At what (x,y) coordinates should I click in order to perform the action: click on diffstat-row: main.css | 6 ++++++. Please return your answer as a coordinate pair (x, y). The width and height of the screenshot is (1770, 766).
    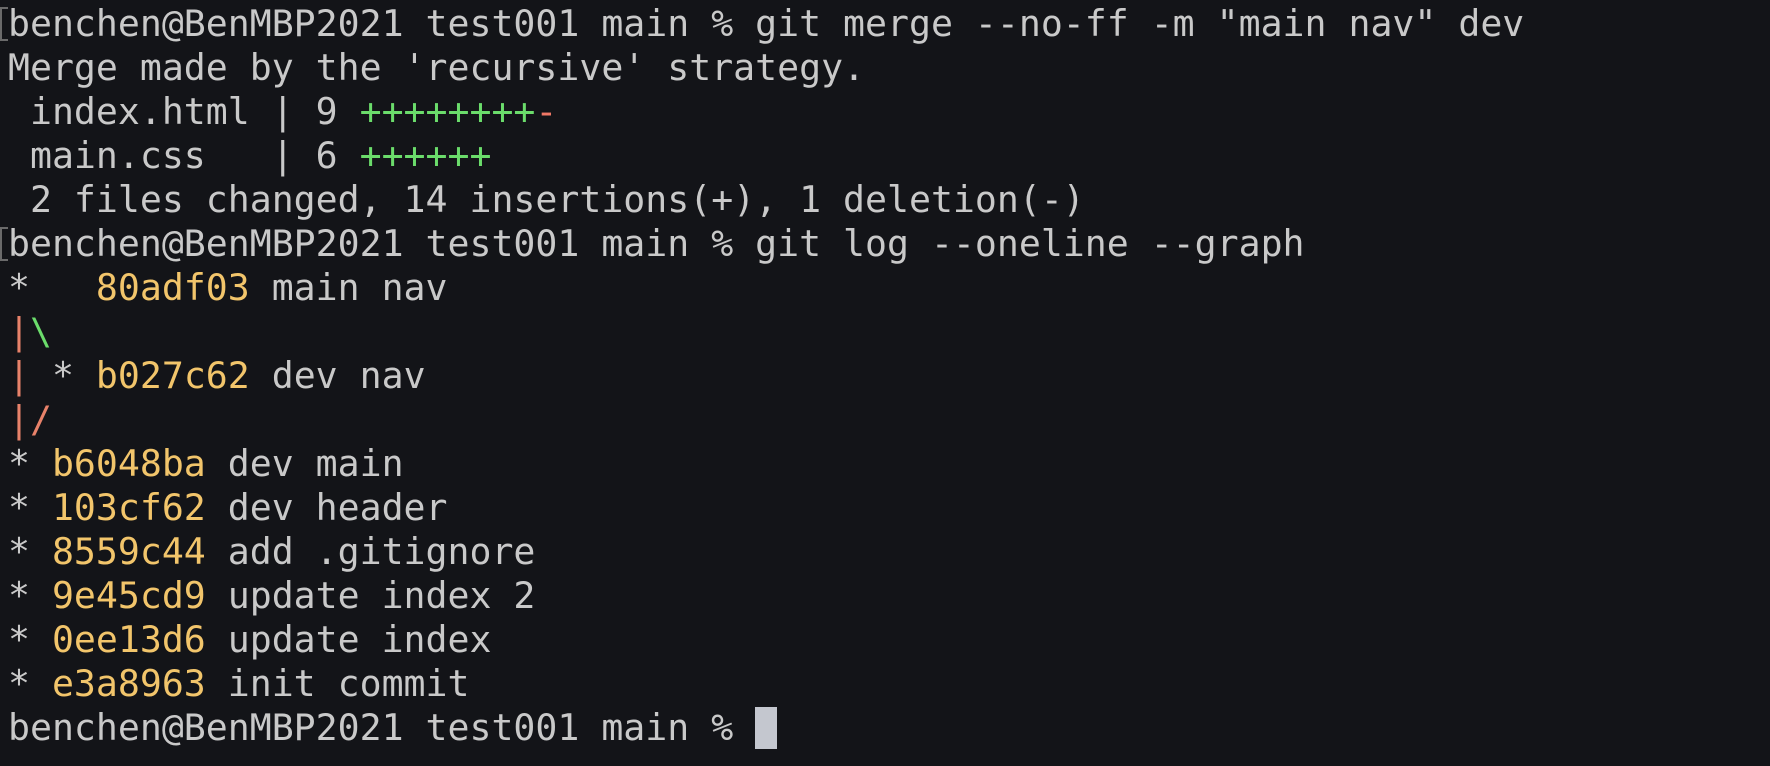
    Looking at the image, I should click on (889, 156).